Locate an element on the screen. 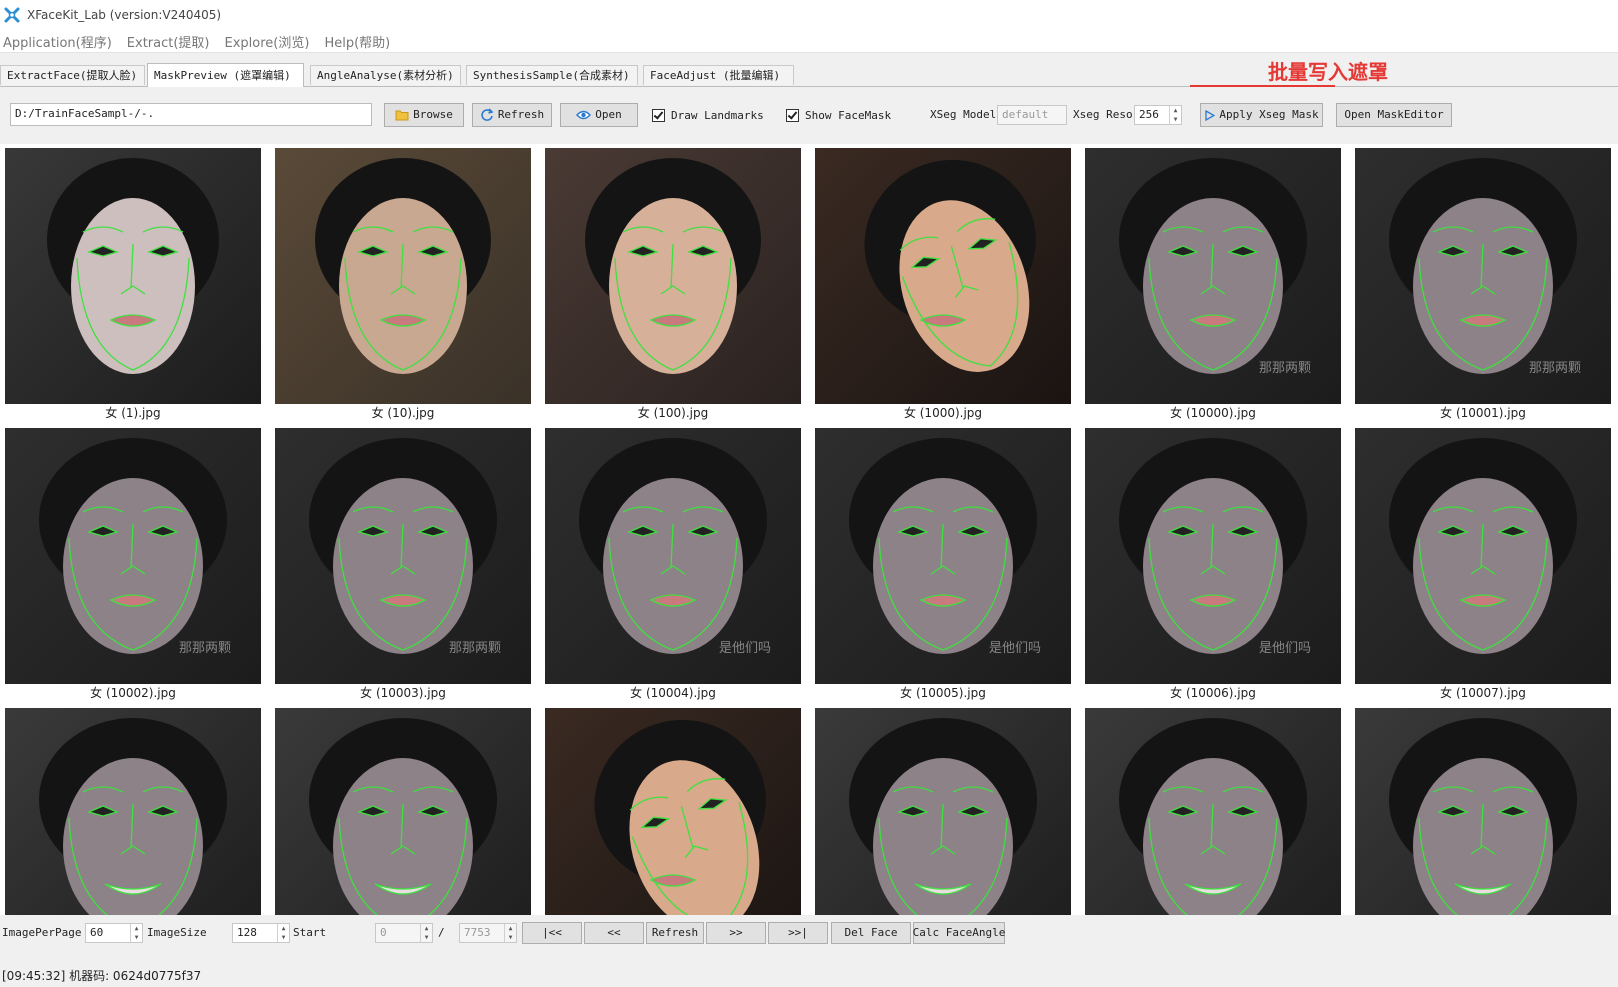 The width and height of the screenshot is (1618, 987). menu-explore: Explore(浏览) is located at coordinates (267, 41).